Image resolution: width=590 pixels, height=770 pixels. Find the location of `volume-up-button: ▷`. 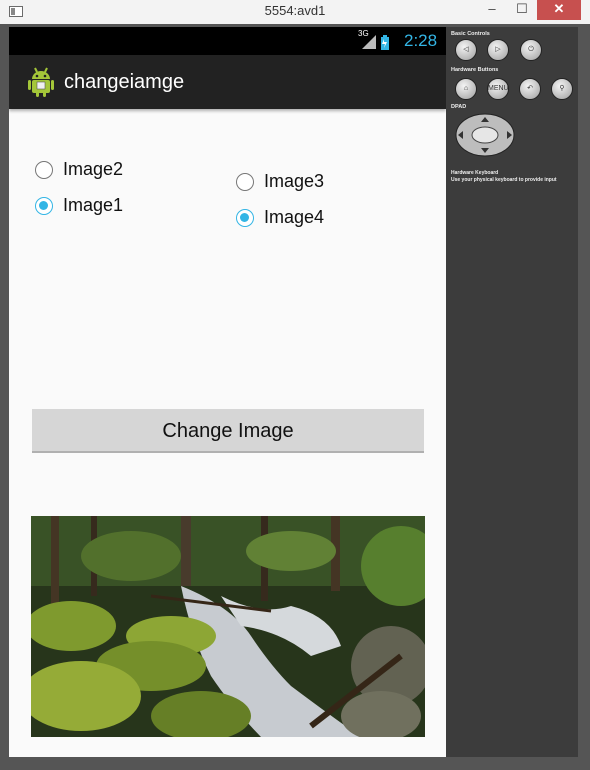

volume-up-button: ▷ is located at coordinates (498, 50).